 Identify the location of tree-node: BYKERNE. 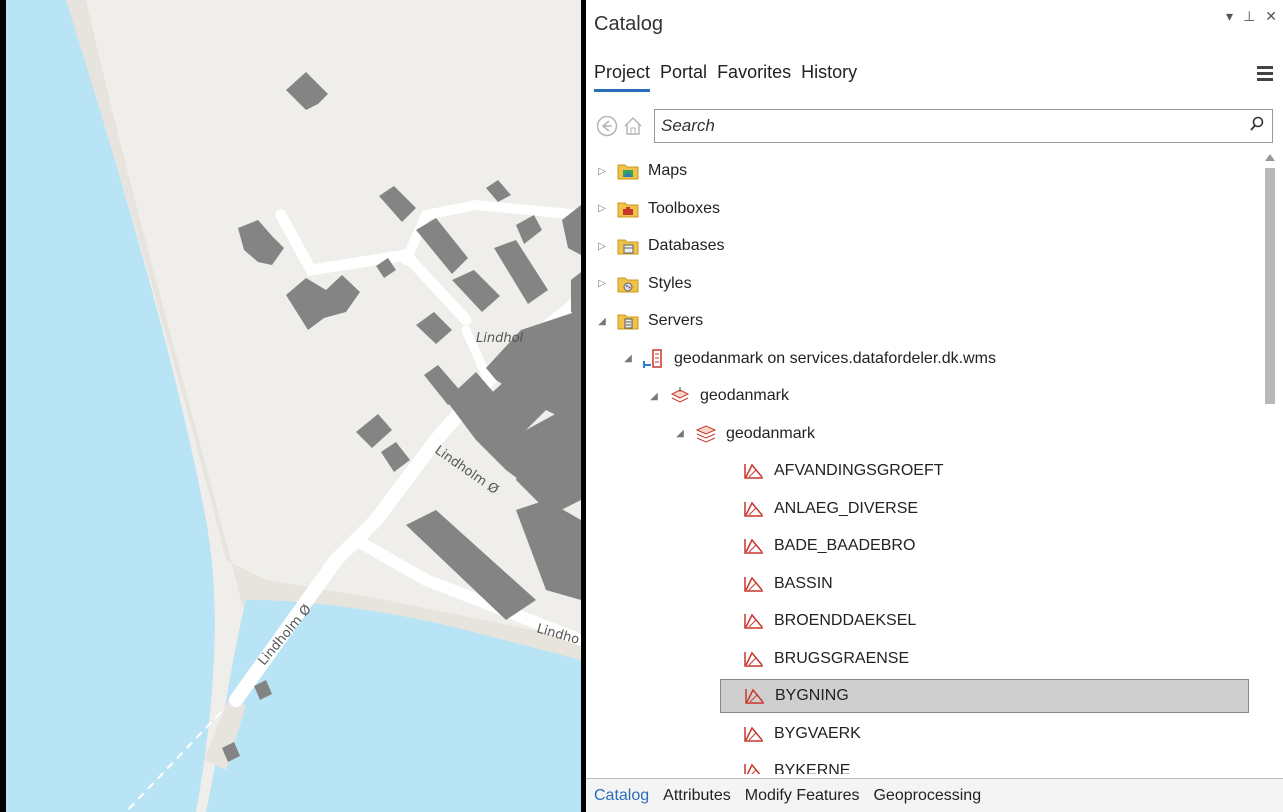
(785, 764).